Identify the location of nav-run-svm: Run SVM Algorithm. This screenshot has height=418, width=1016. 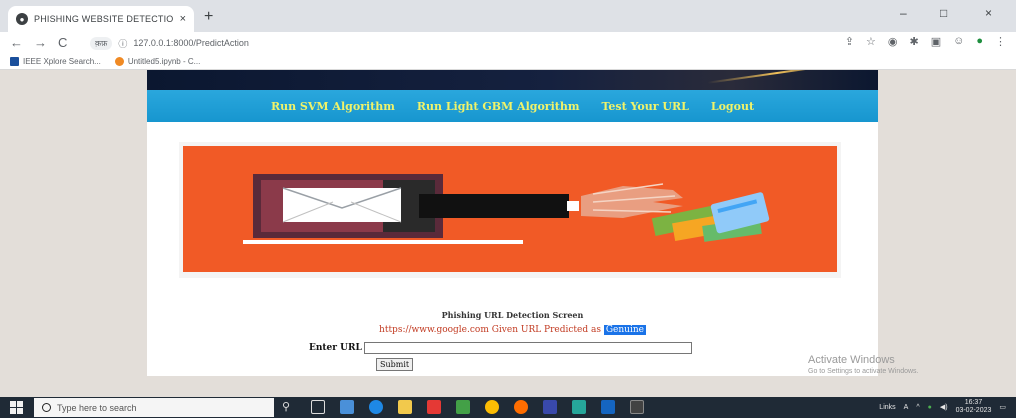
(333, 106).